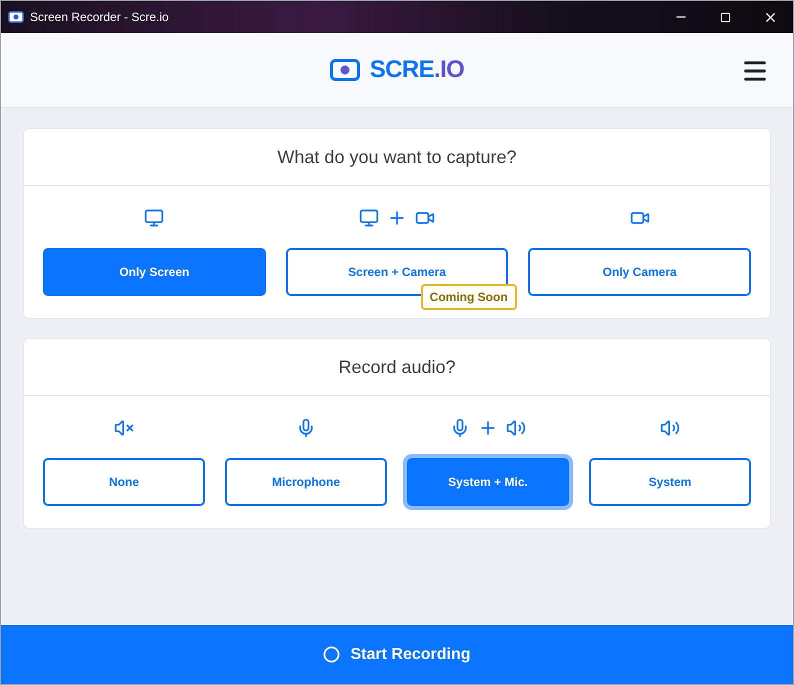 This screenshot has height=685, width=794. I want to click on card-title: Record audio?, so click(397, 367).